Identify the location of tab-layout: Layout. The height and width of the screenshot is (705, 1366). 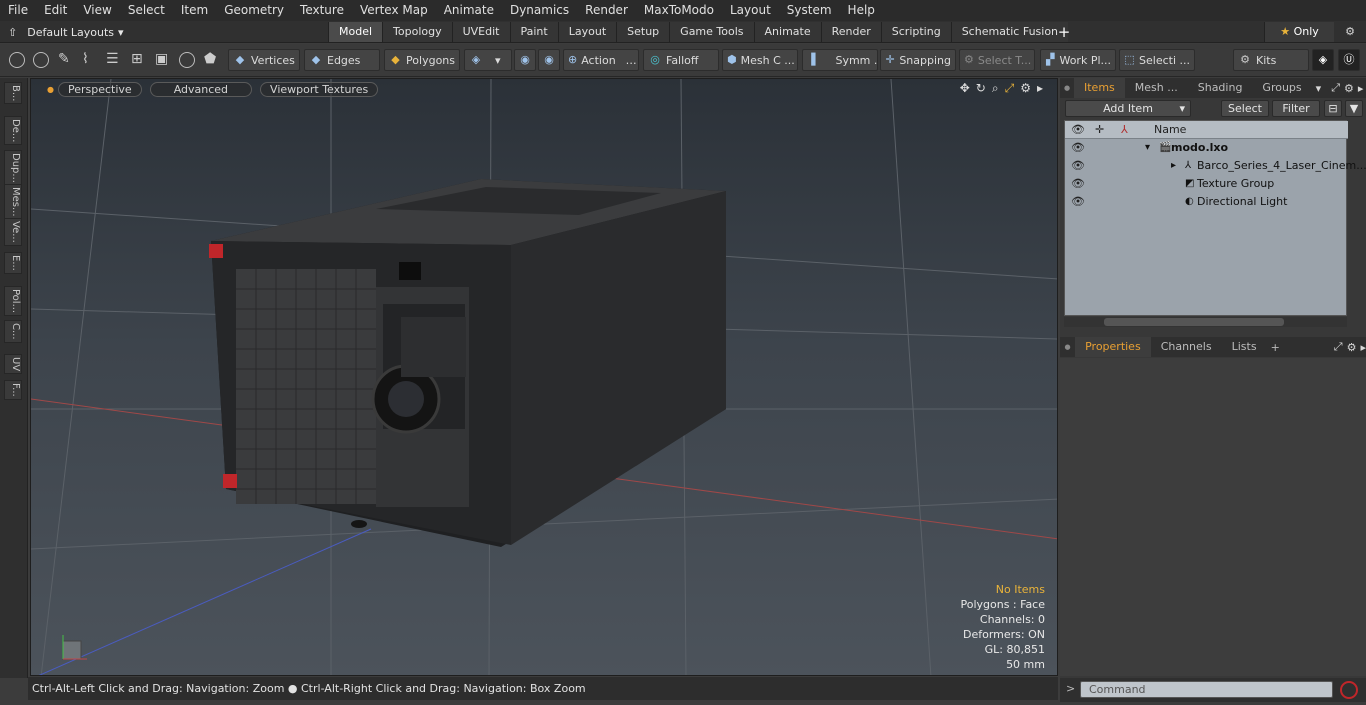
(587, 32).